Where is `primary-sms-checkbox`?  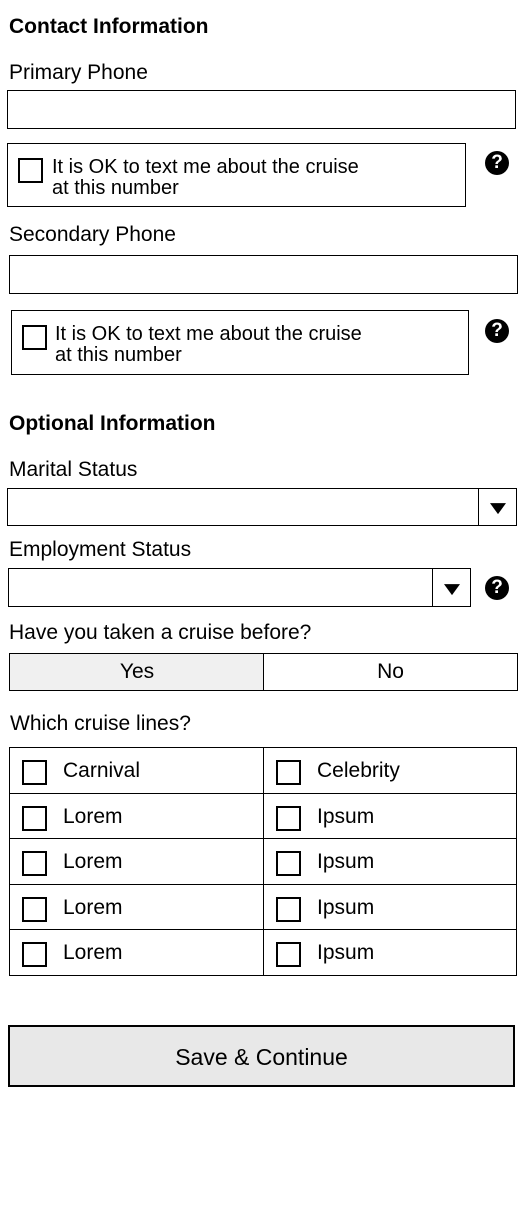 primary-sms-checkbox is located at coordinates (30, 170).